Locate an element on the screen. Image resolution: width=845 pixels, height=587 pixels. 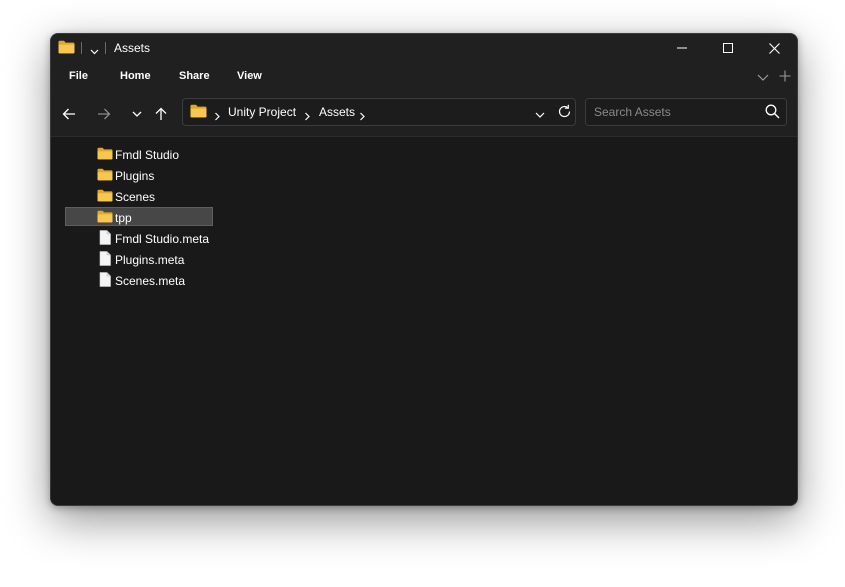
search-box is located at coordinates (686, 112).